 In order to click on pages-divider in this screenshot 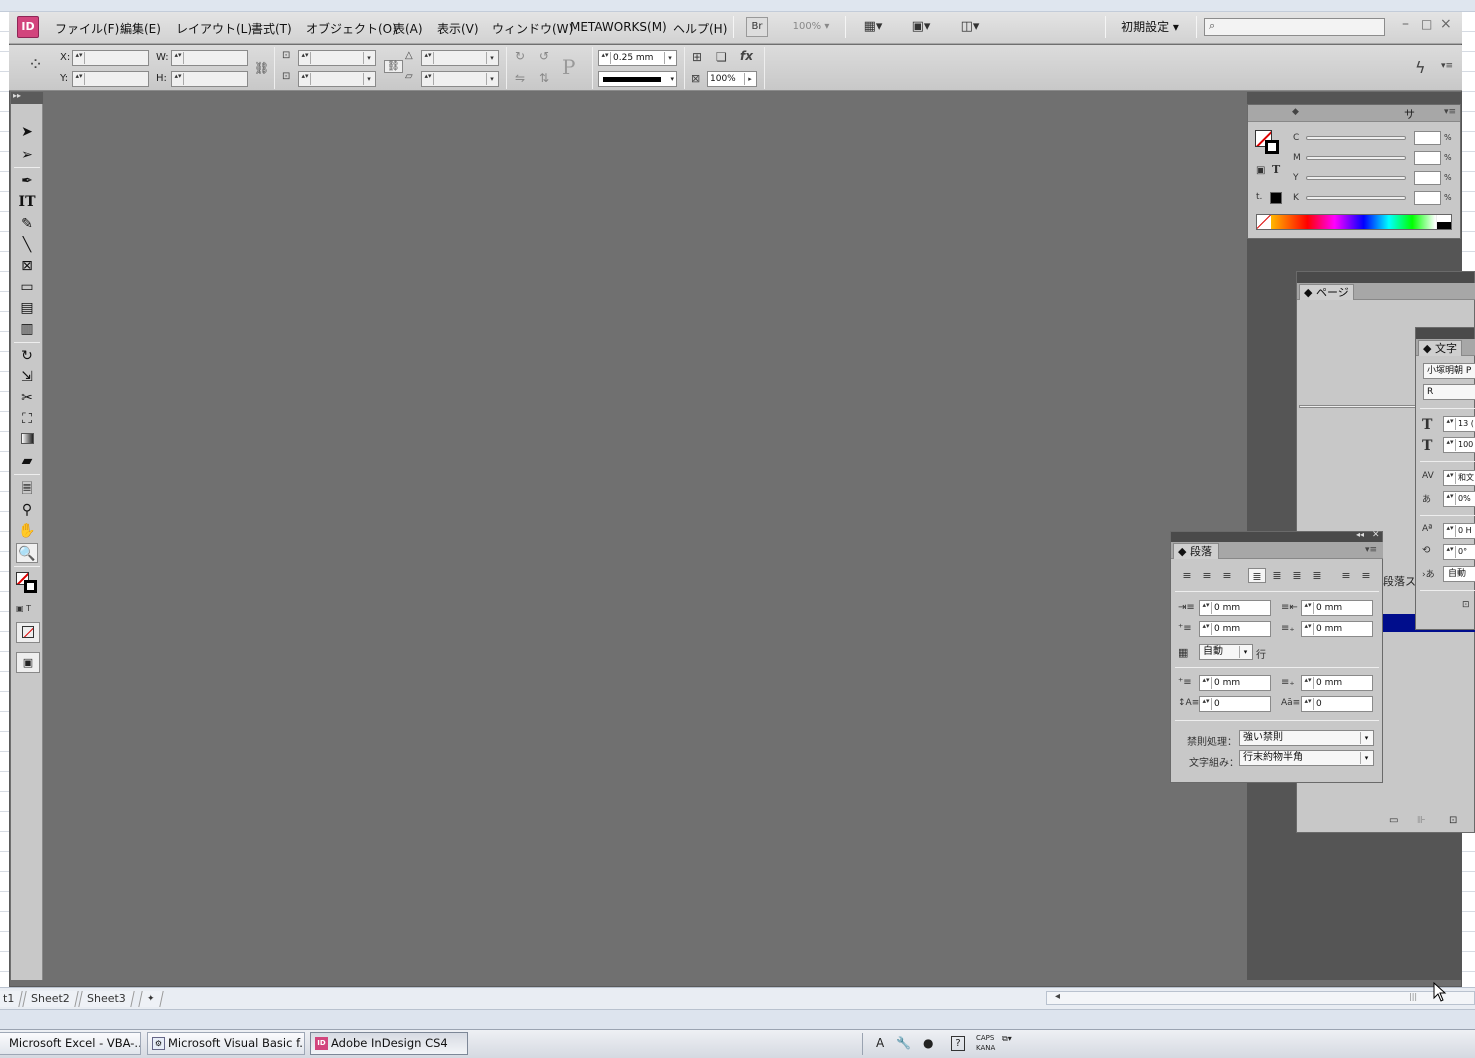, I will do `click(1359, 406)`.